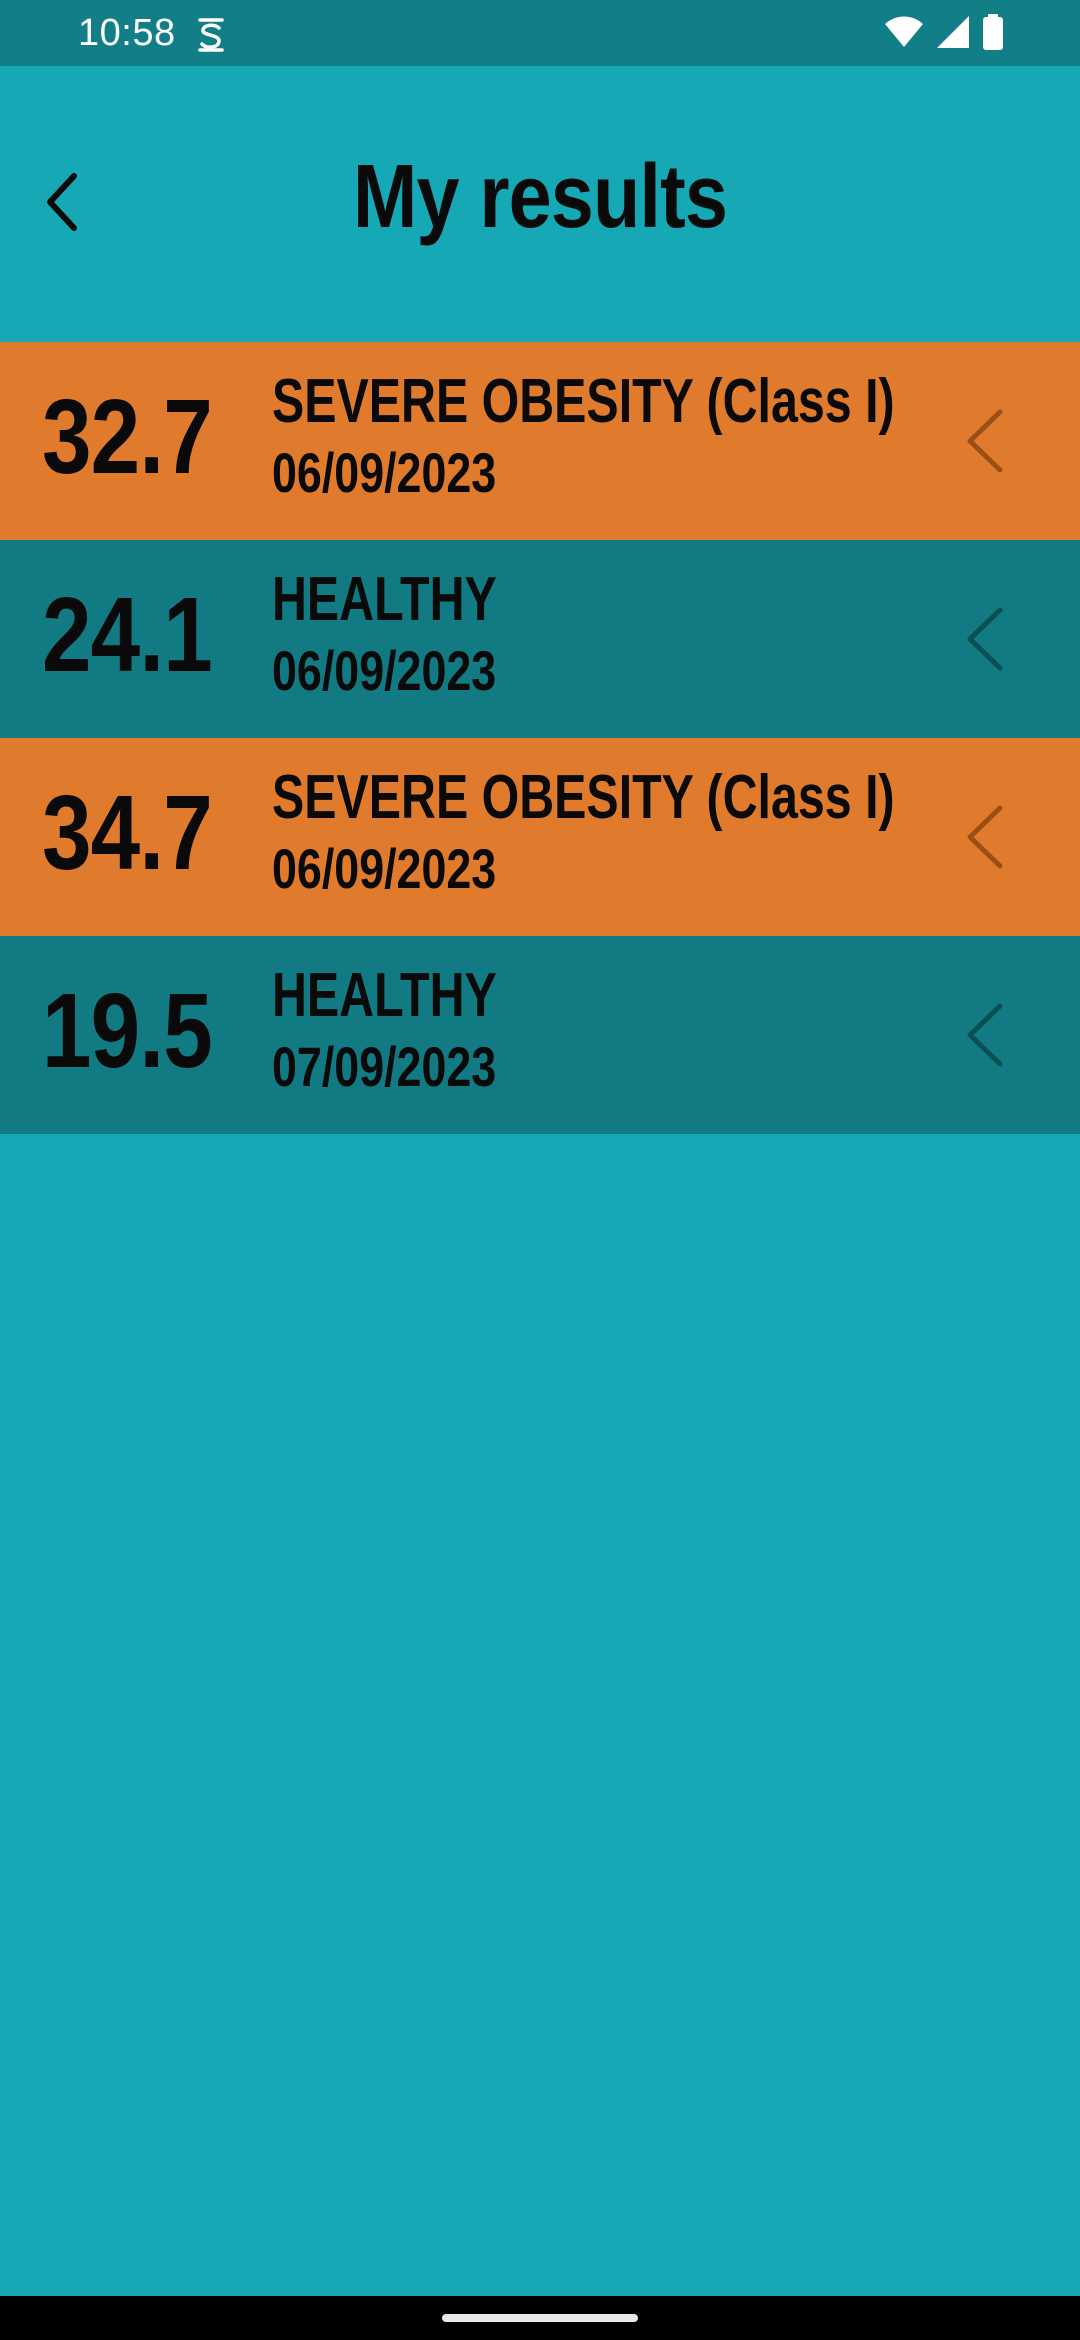 This screenshot has width=1080, height=2340. Describe the element at coordinates (540, 837) in the screenshot. I see `result-row: 34.7 SEVERE OBESITY (Class I) 06/09/2023` at that location.